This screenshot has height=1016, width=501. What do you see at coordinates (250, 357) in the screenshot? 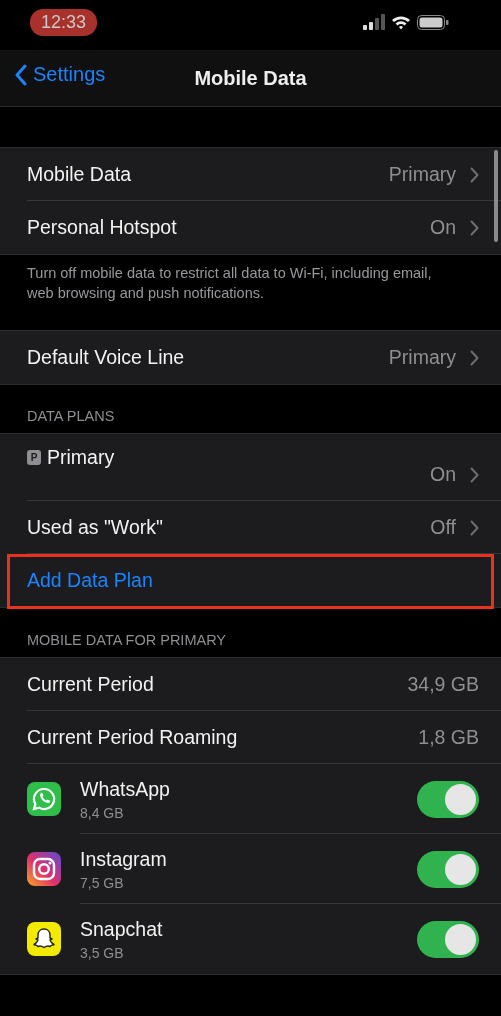
I see `settings-row: Default Voice Line Primary` at bounding box center [250, 357].